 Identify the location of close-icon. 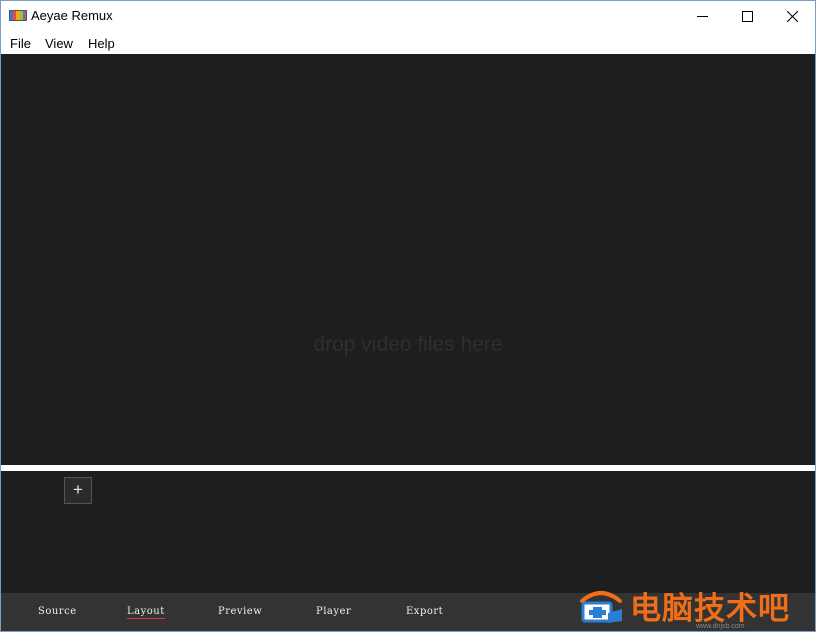
(792, 16).